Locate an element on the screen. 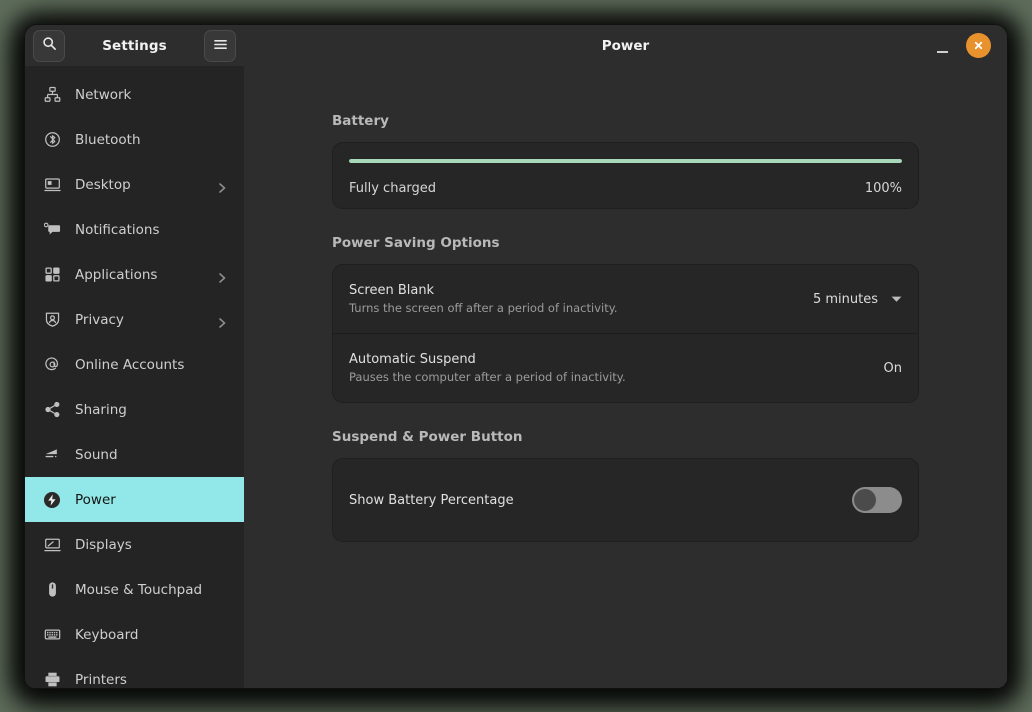  sidebar-item-label: Keyboard is located at coordinates (107, 634).